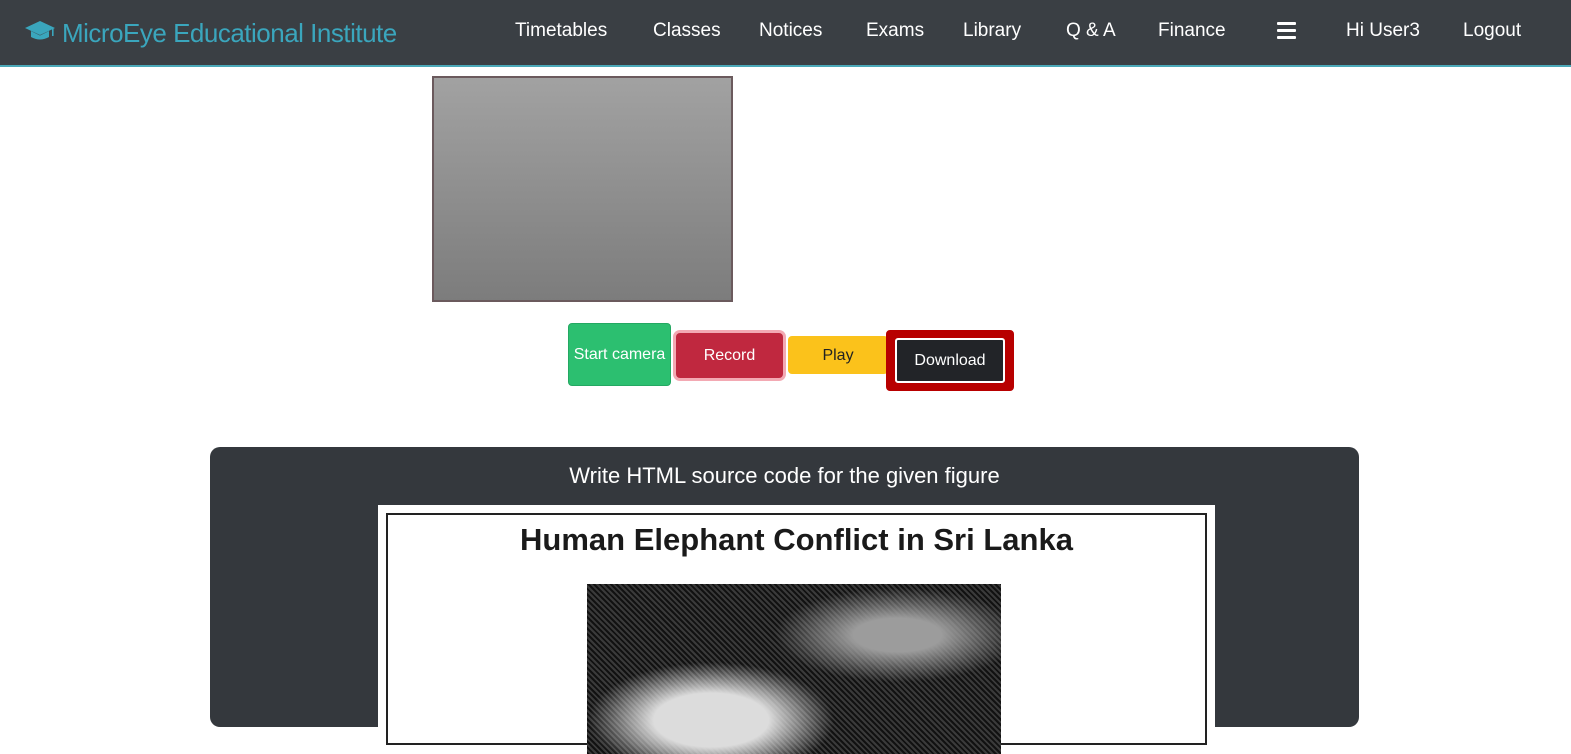  Describe the element at coordinates (992, 31) in the screenshot. I see `nav-library: Library` at that location.